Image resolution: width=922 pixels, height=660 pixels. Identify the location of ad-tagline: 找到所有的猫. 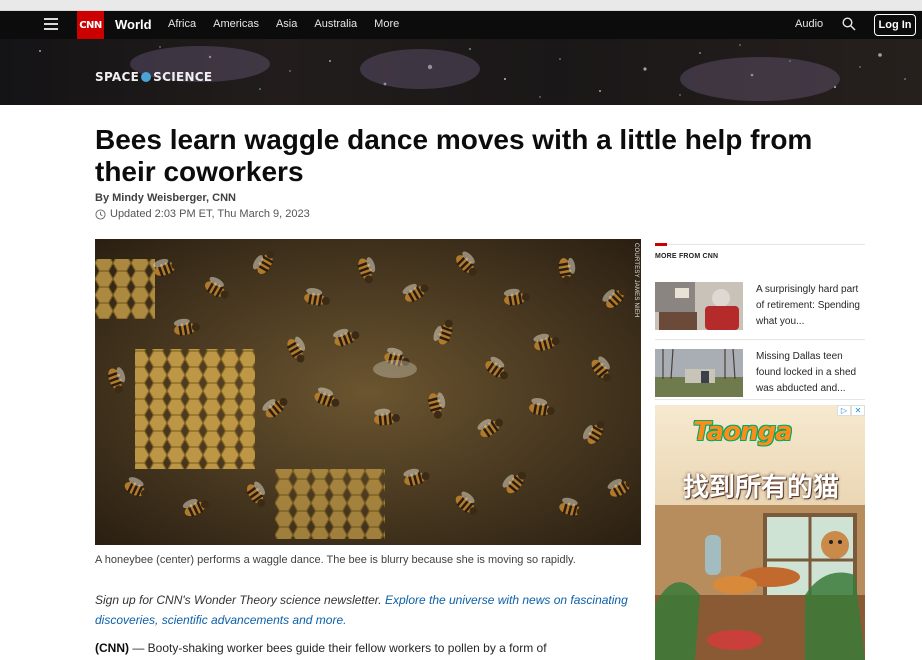
(760, 488).